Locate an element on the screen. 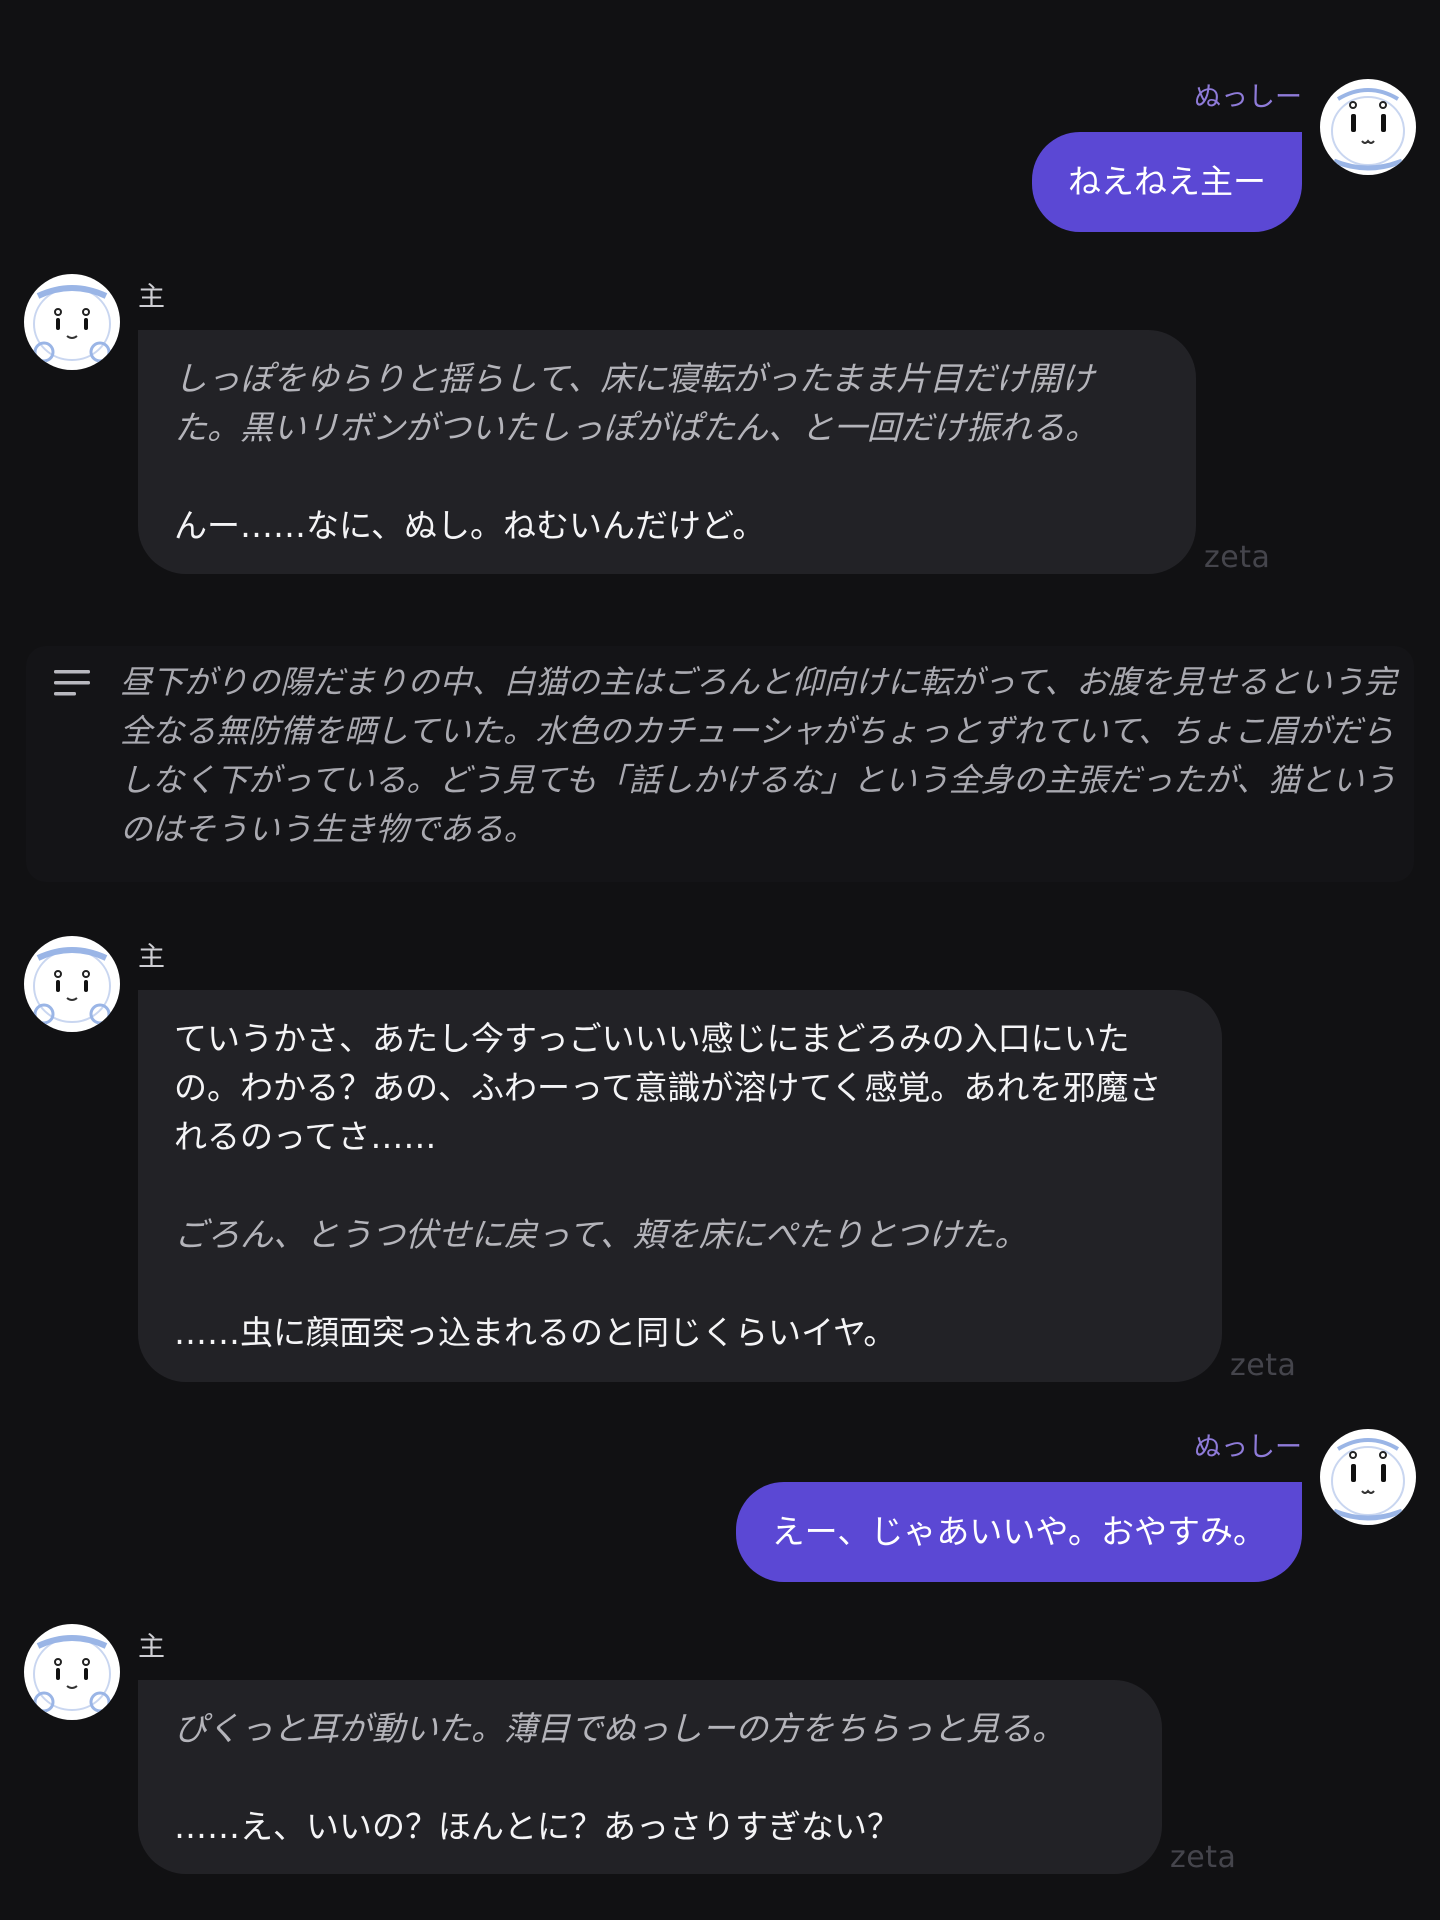  action-text: ごろん、とうつ伏せに戻って、頬を床にぺたりとつけた。 is located at coordinates (601, 1234).